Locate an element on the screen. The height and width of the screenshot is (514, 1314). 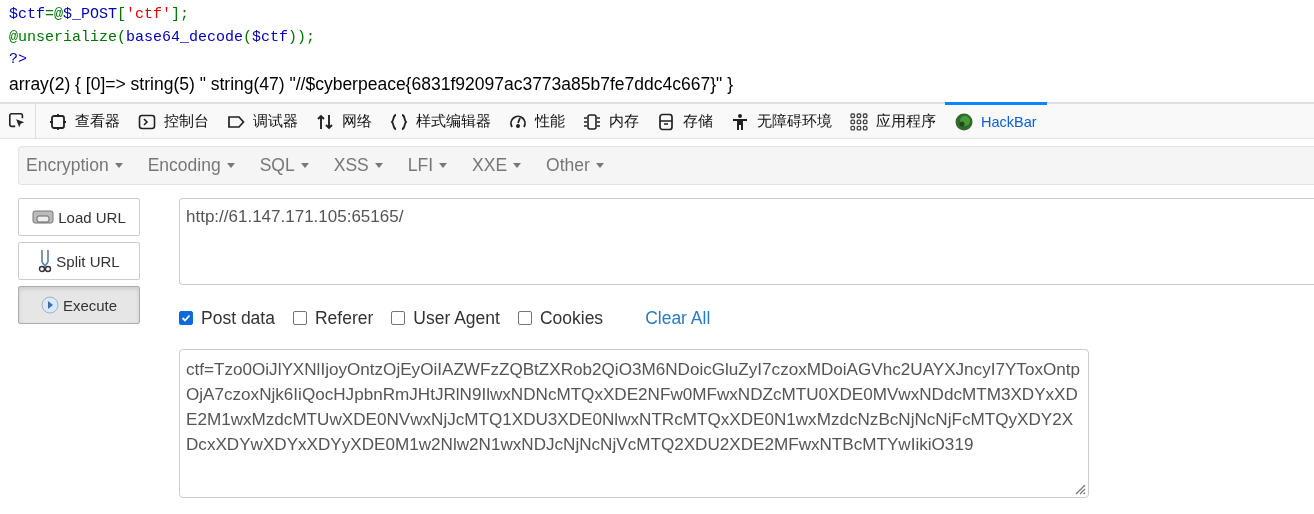
menu-dropdown: Other is located at coordinates (575, 165).